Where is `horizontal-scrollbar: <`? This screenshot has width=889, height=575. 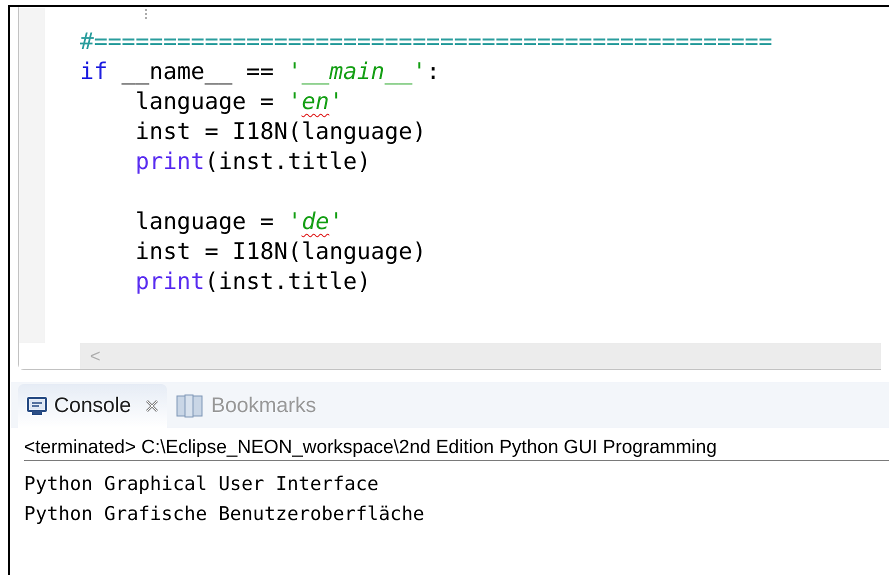 horizontal-scrollbar: < is located at coordinates (480, 356).